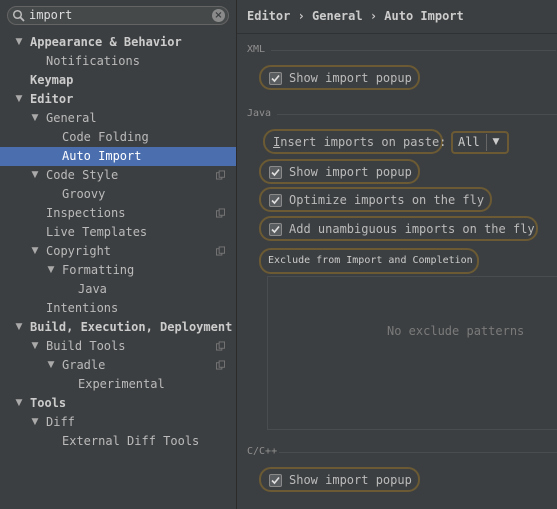 This screenshot has width=557, height=509. Describe the element at coordinates (412, 229) in the screenshot. I see `add-unambiguous-imports-label: Add unambiguous imports on the fly` at that location.